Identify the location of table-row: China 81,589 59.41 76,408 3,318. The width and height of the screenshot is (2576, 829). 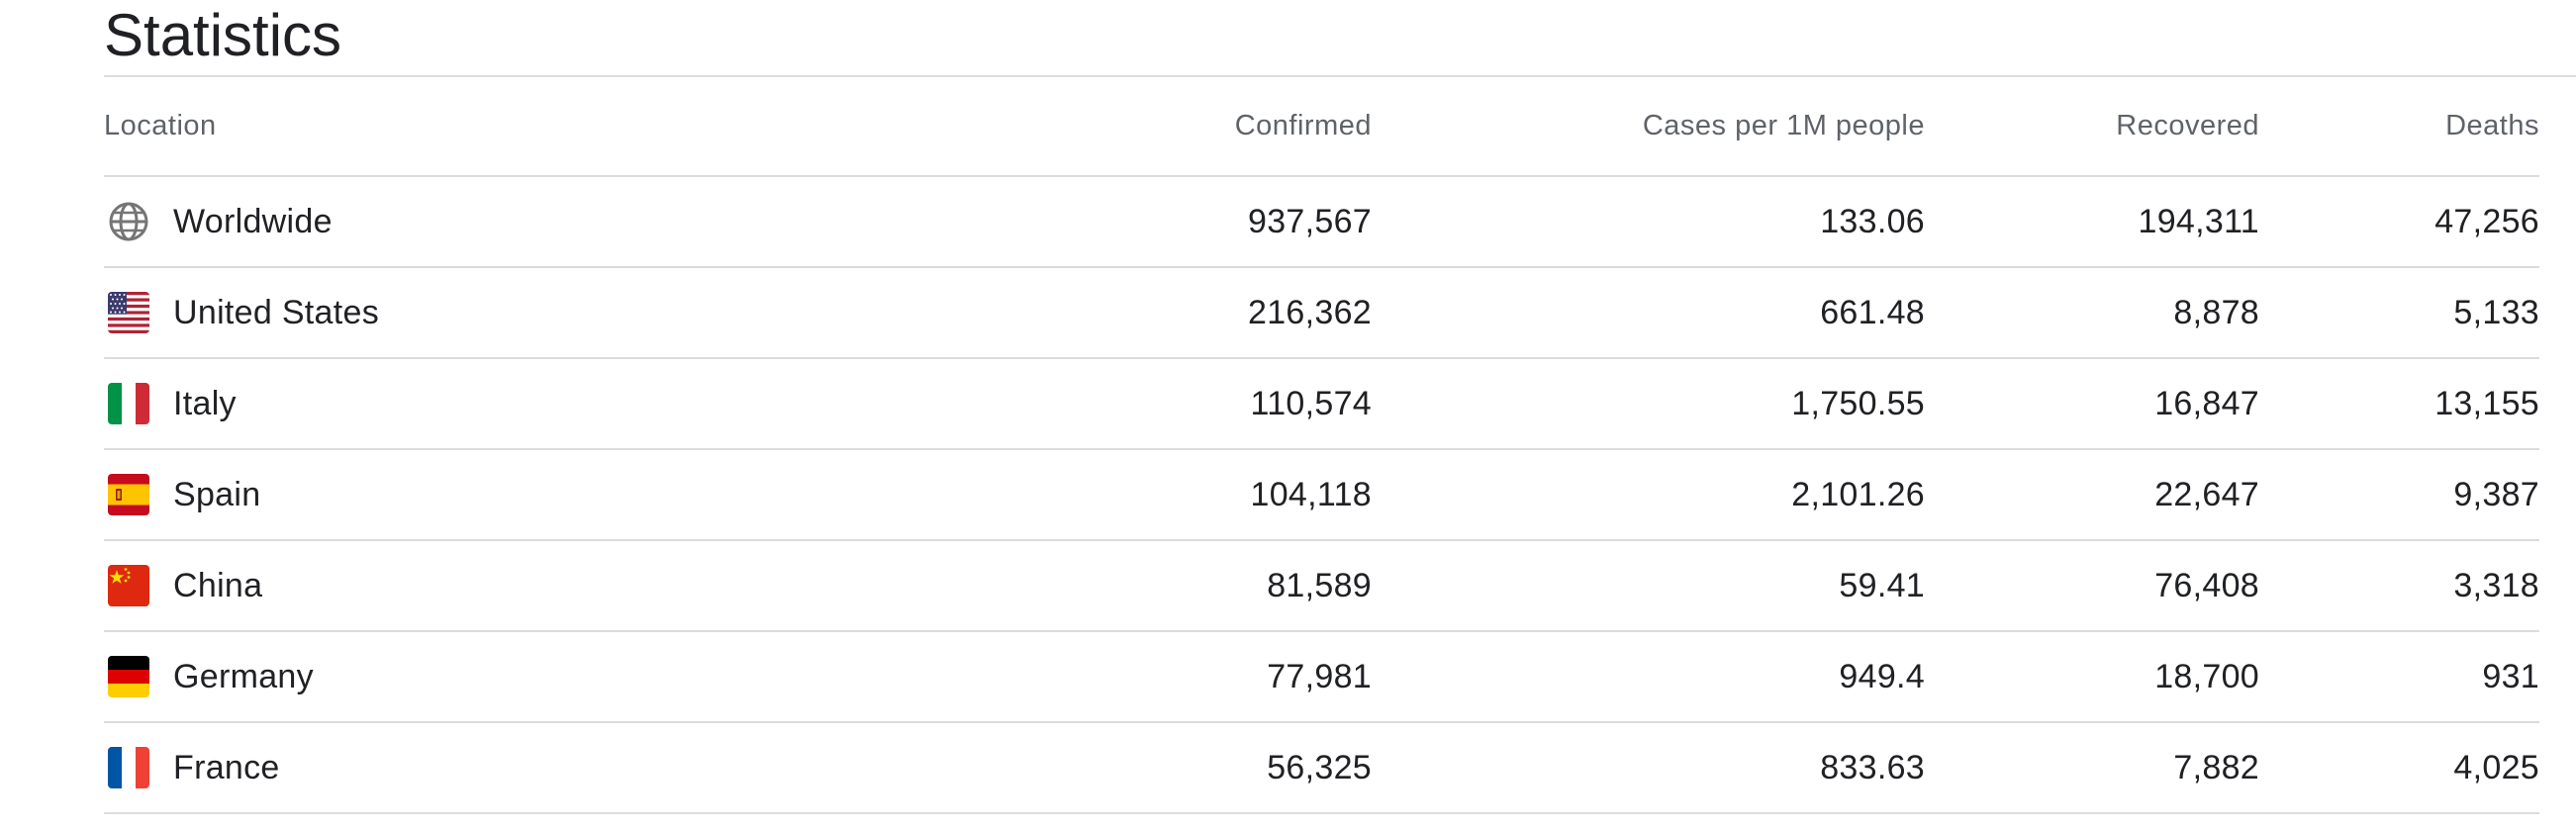
(1321, 586).